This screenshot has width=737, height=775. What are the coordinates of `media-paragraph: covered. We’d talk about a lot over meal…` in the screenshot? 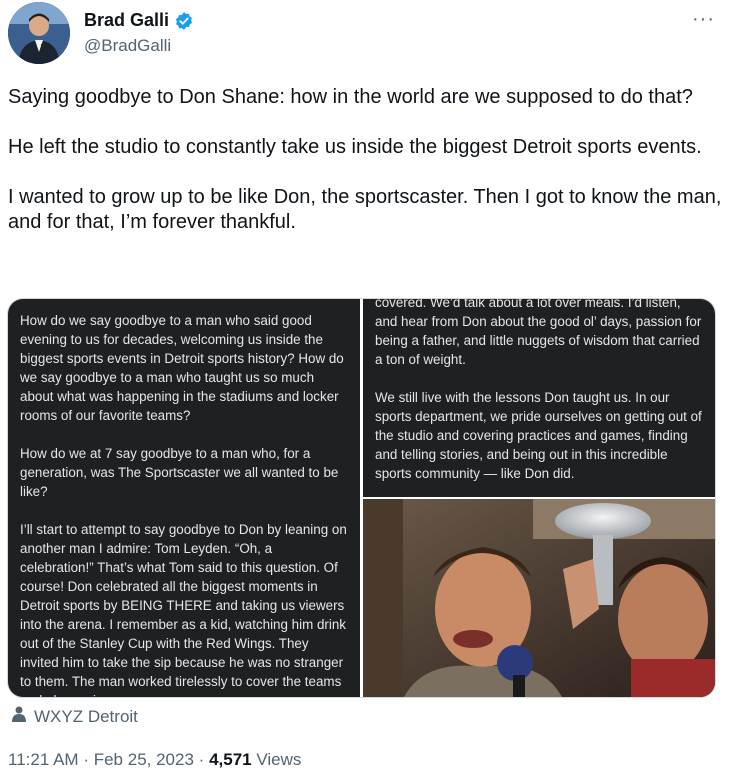 It's located at (538, 333).